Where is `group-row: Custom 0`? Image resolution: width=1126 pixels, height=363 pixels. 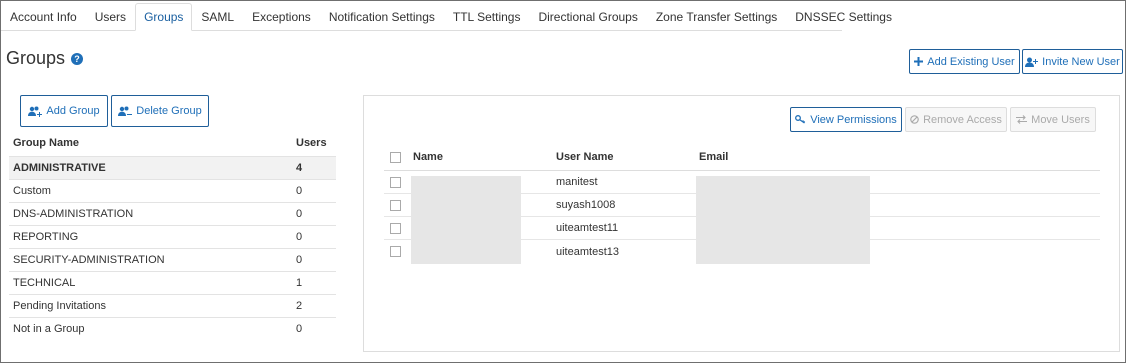 group-row: Custom 0 is located at coordinates (172, 190).